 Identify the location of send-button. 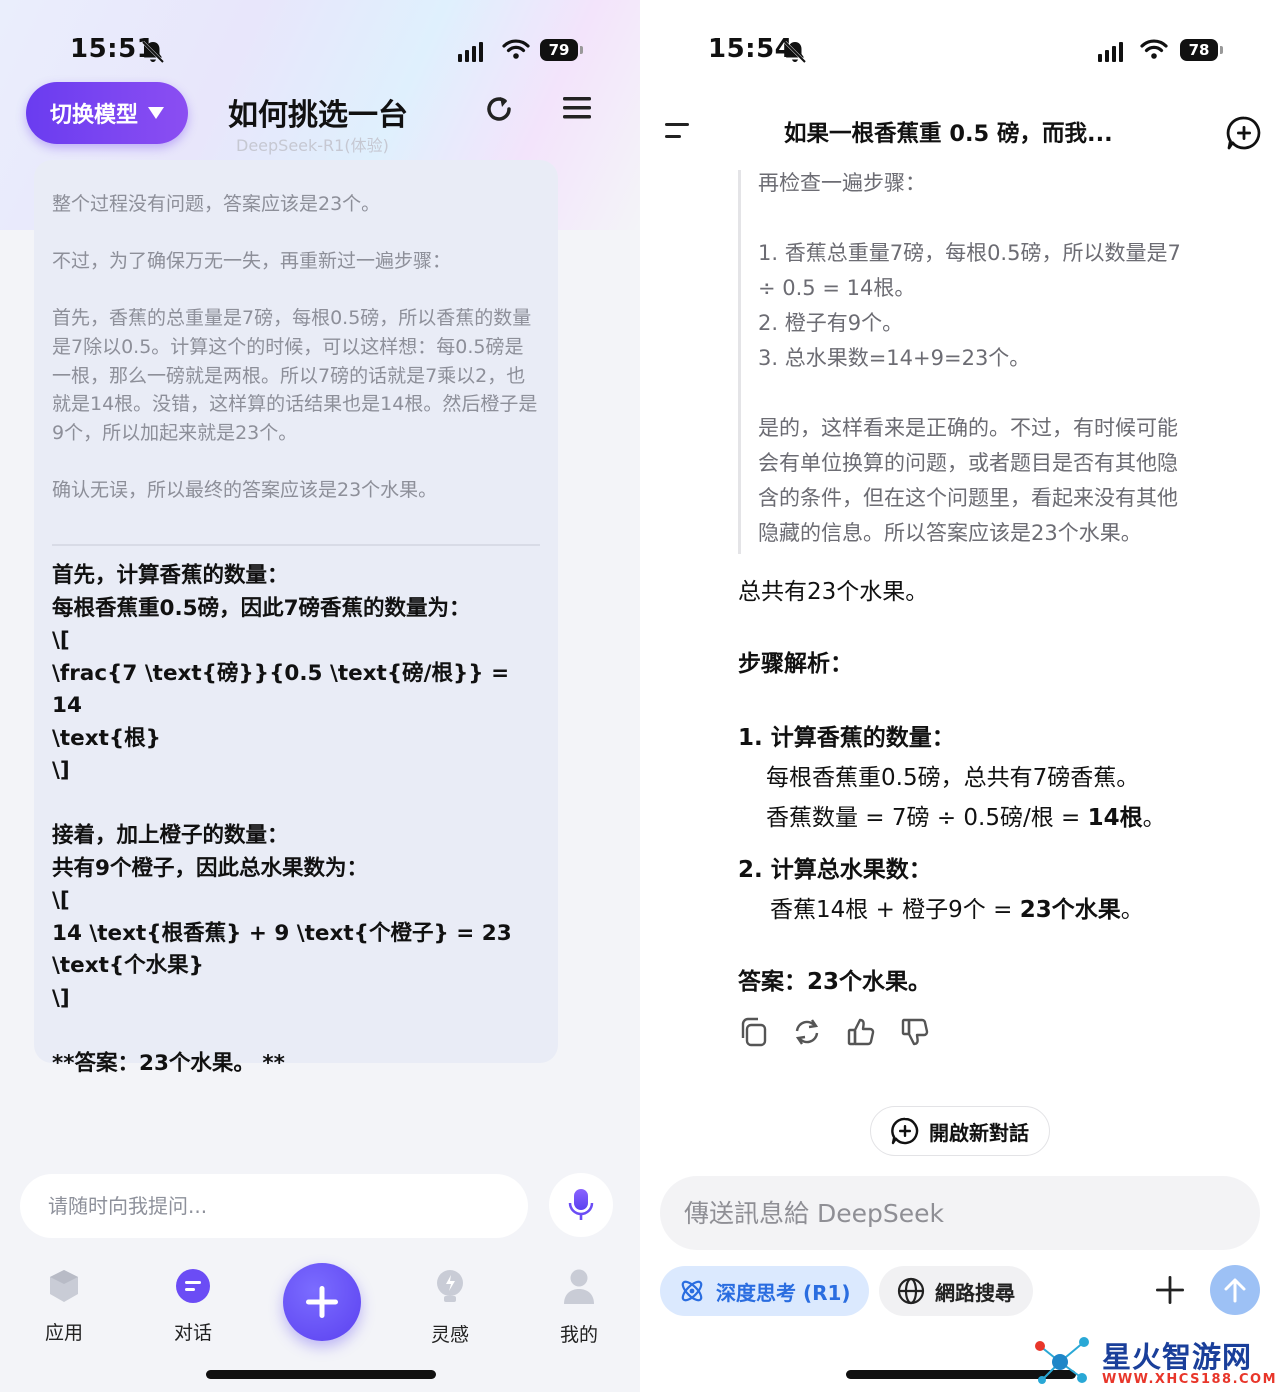
(1235, 1290).